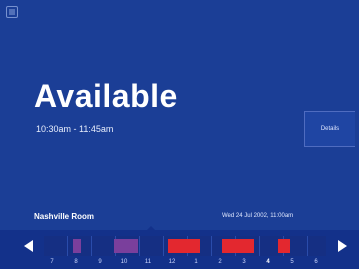 The width and height of the screenshot is (359, 269). I want to click on hour-label: 8, so click(76, 262).